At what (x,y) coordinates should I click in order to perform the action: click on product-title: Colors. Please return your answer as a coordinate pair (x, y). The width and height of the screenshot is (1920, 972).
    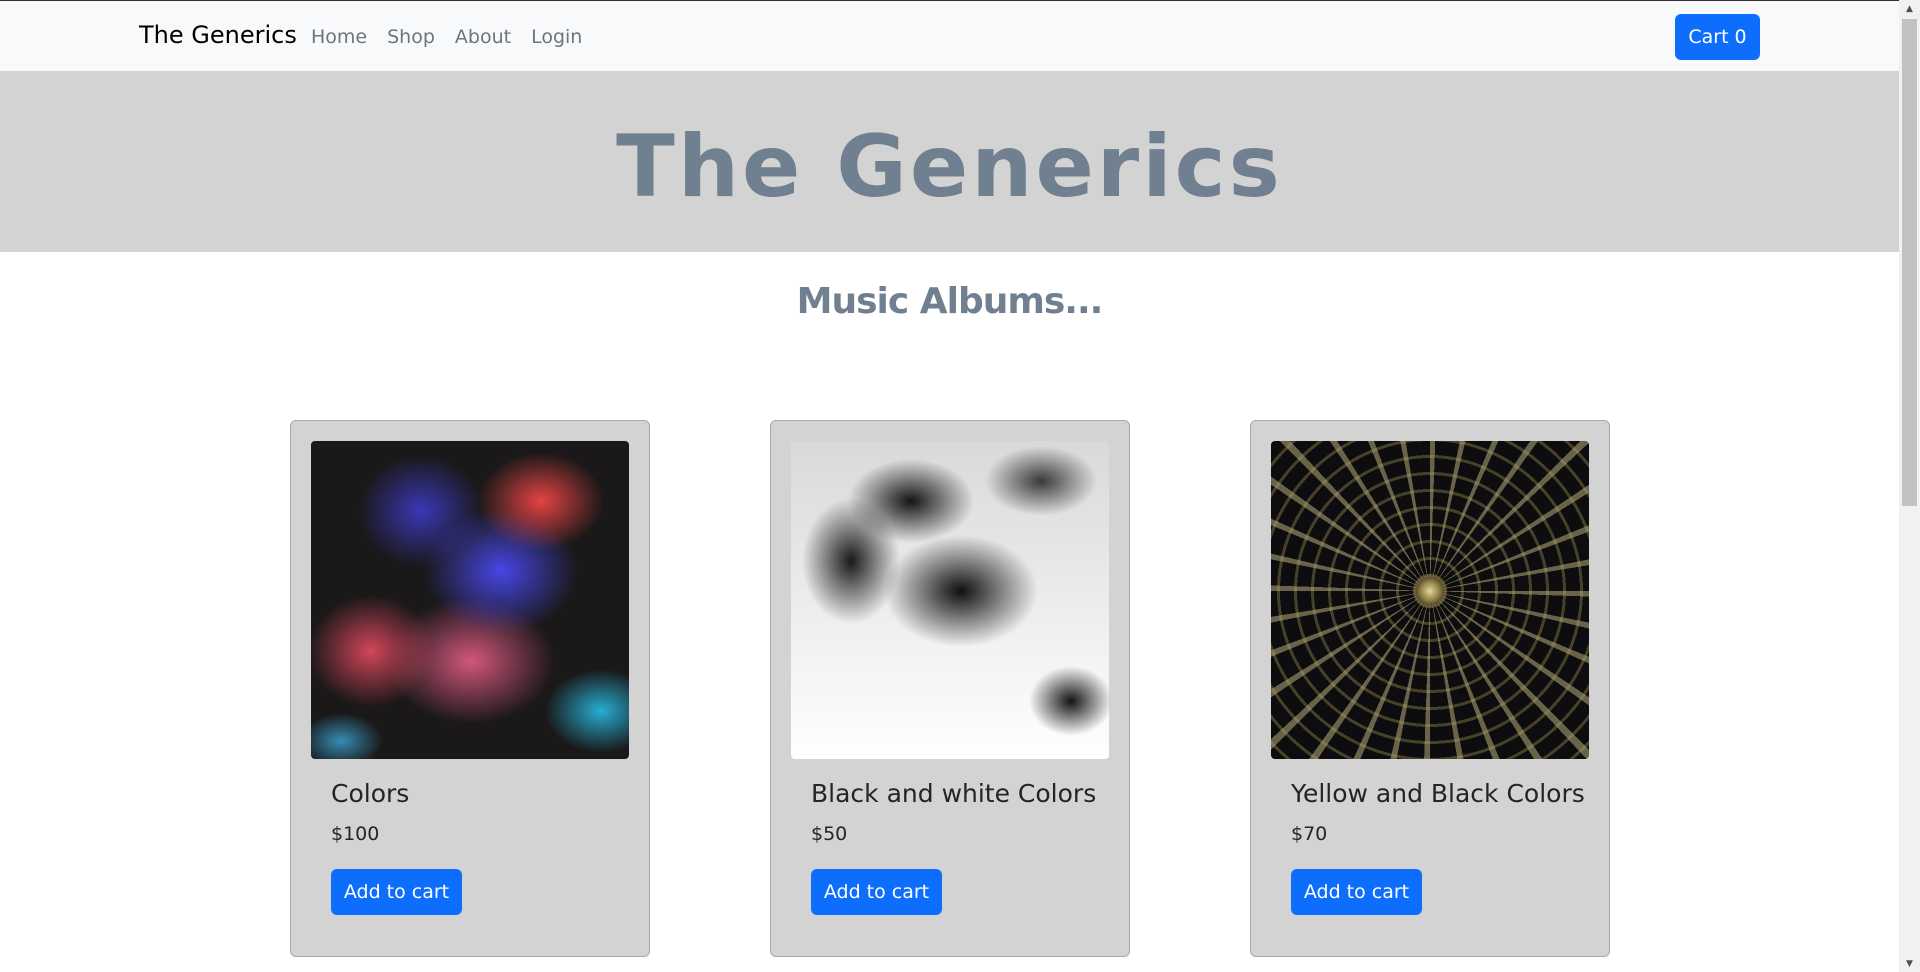
    Looking at the image, I should click on (370, 793).